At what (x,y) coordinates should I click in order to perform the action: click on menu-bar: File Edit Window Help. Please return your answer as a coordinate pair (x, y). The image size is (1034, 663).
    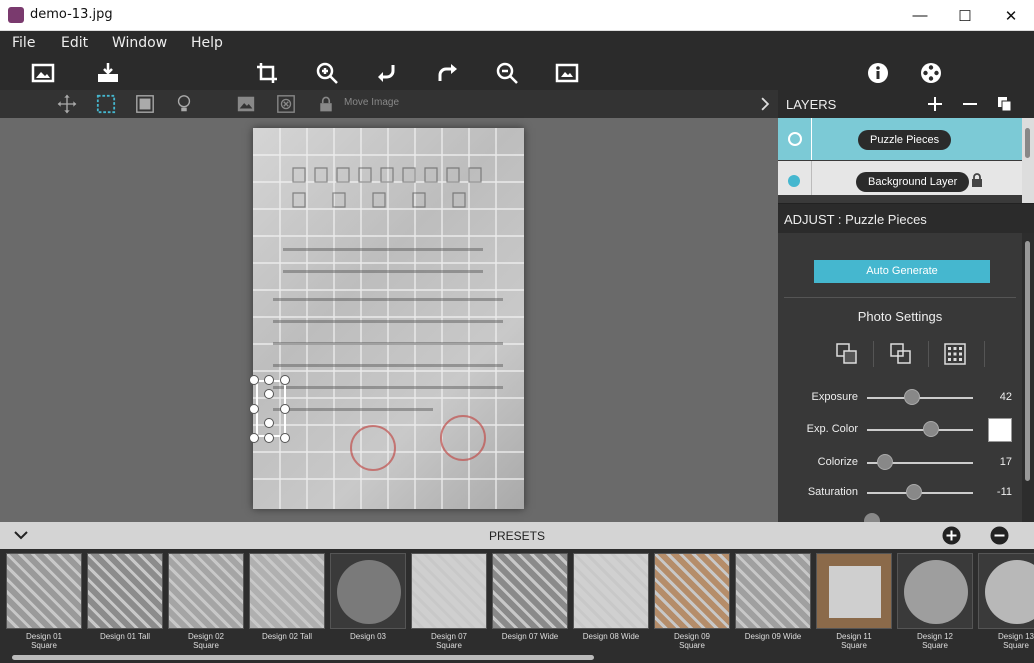
    Looking at the image, I should click on (517, 43).